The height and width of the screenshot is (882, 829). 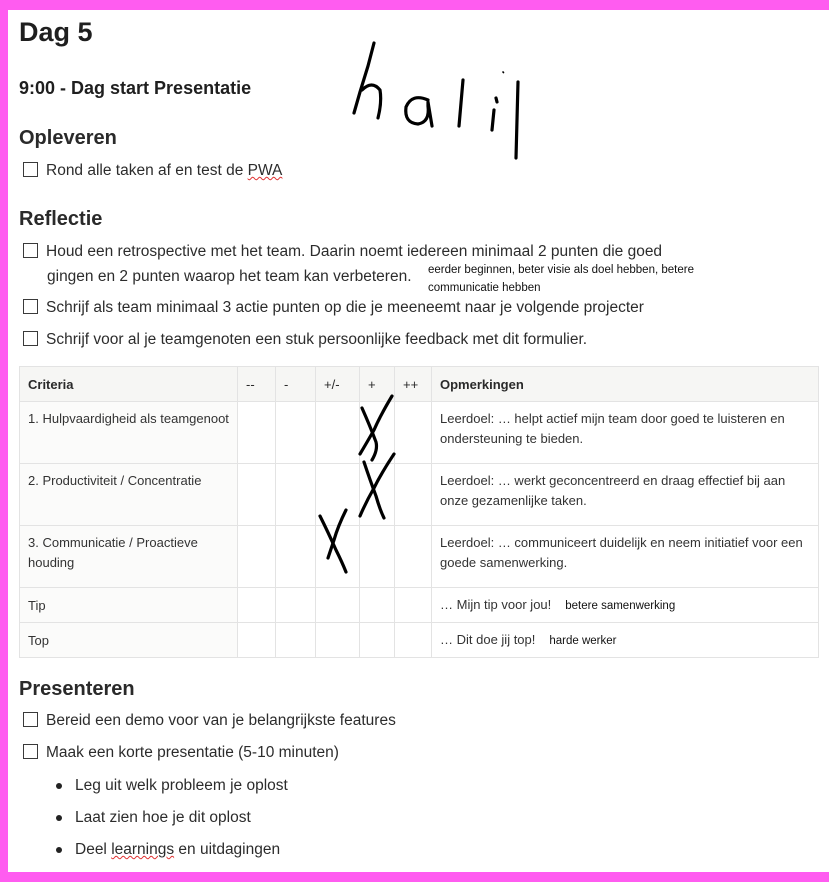 I want to click on header-criteria: Criteria, so click(x=128, y=384).